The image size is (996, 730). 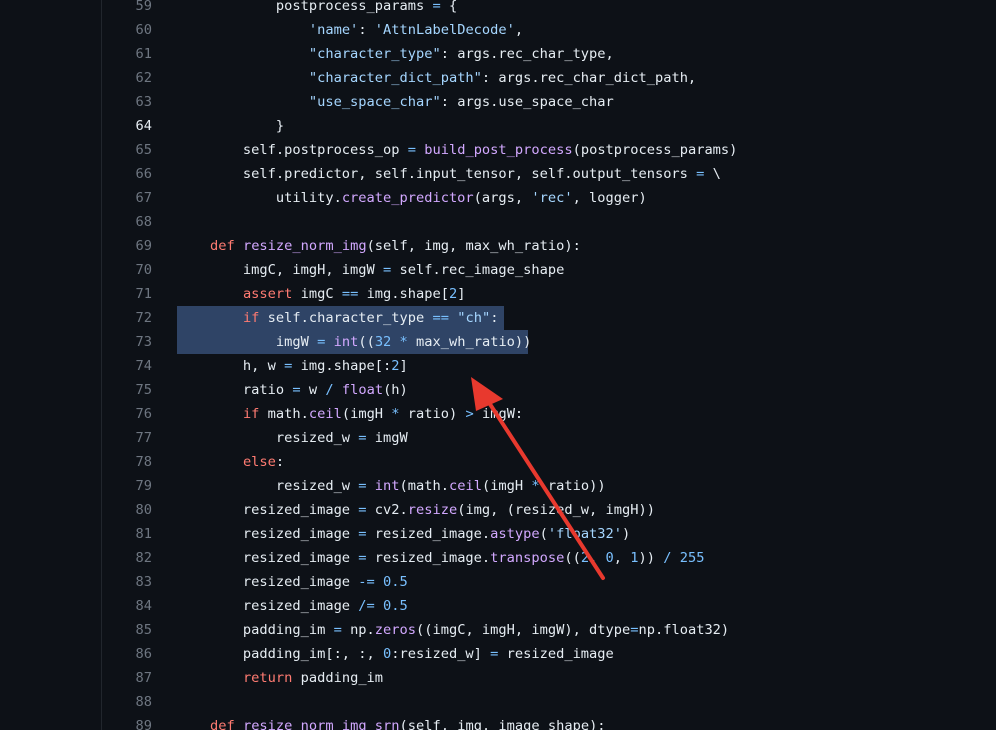 I want to click on code-text: if self.character_type == "ch":, so click(x=338, y=318).